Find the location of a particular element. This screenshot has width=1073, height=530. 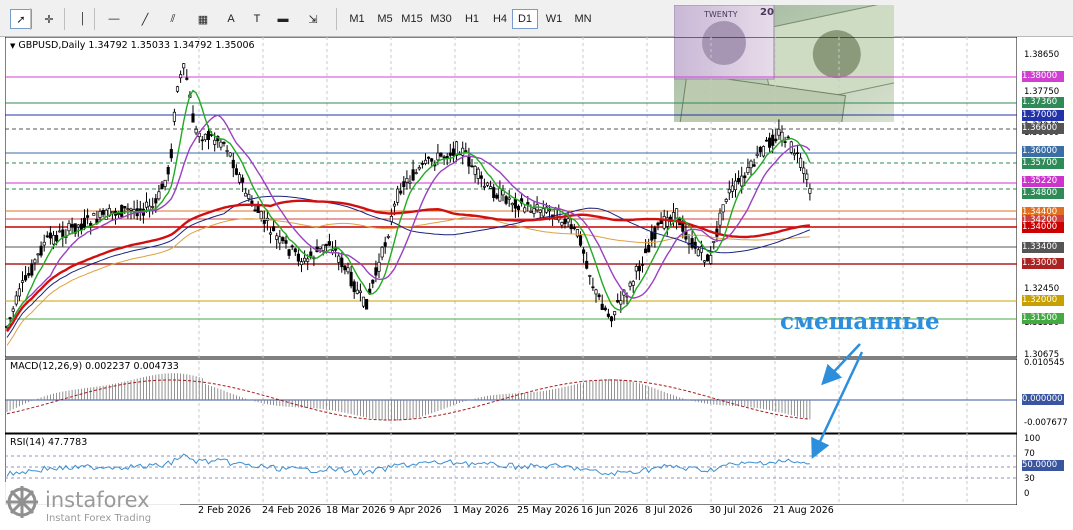

rsi-axis-label: 50.0000 is located at coordinates (1043, 465).